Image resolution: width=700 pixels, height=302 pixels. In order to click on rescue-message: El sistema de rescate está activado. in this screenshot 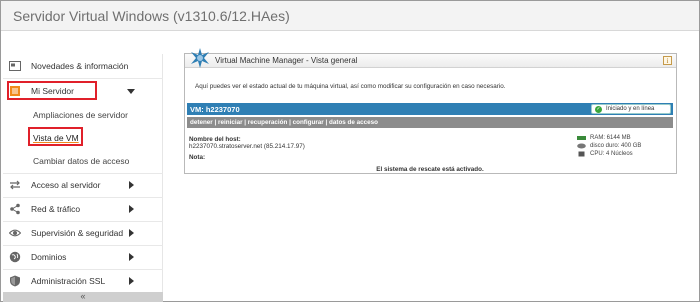, I will do `click(430, 169)`.